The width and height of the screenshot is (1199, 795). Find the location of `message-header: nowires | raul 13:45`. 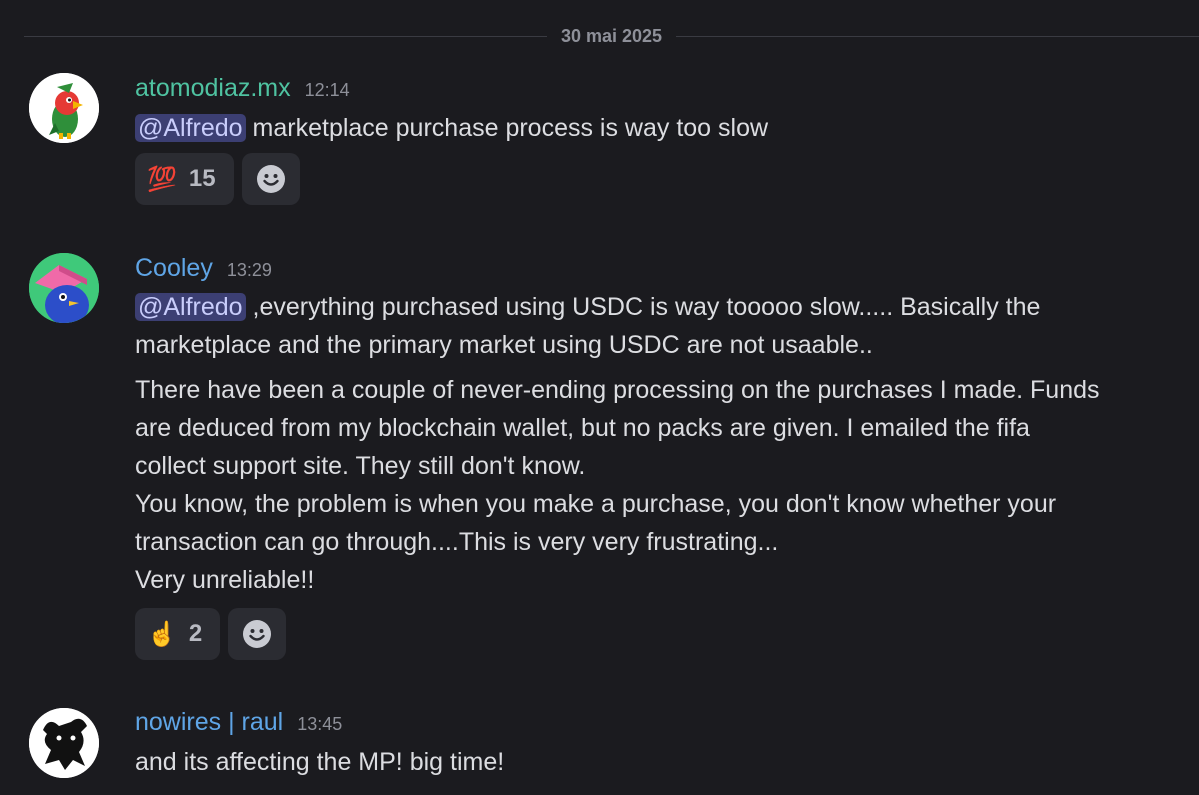

message-header: nowires | raul 13:45 is located at coordinates (238, 722).